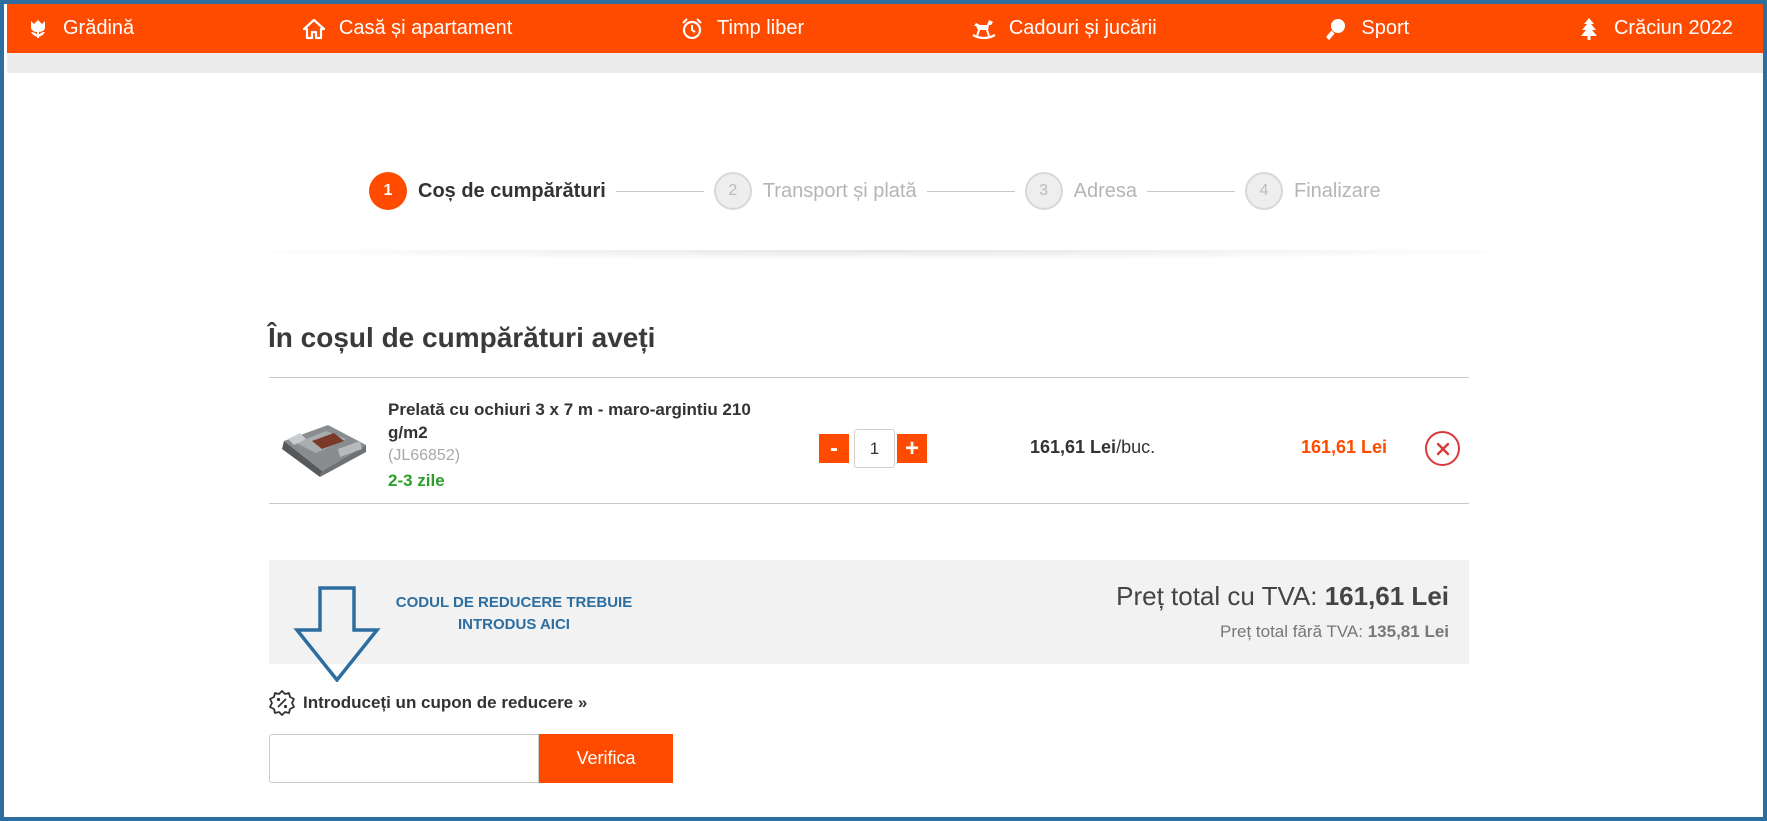 This screenshot has height=821, width=1767. I want to click on step-label: Coș de cumpărături, so click(512, 190).